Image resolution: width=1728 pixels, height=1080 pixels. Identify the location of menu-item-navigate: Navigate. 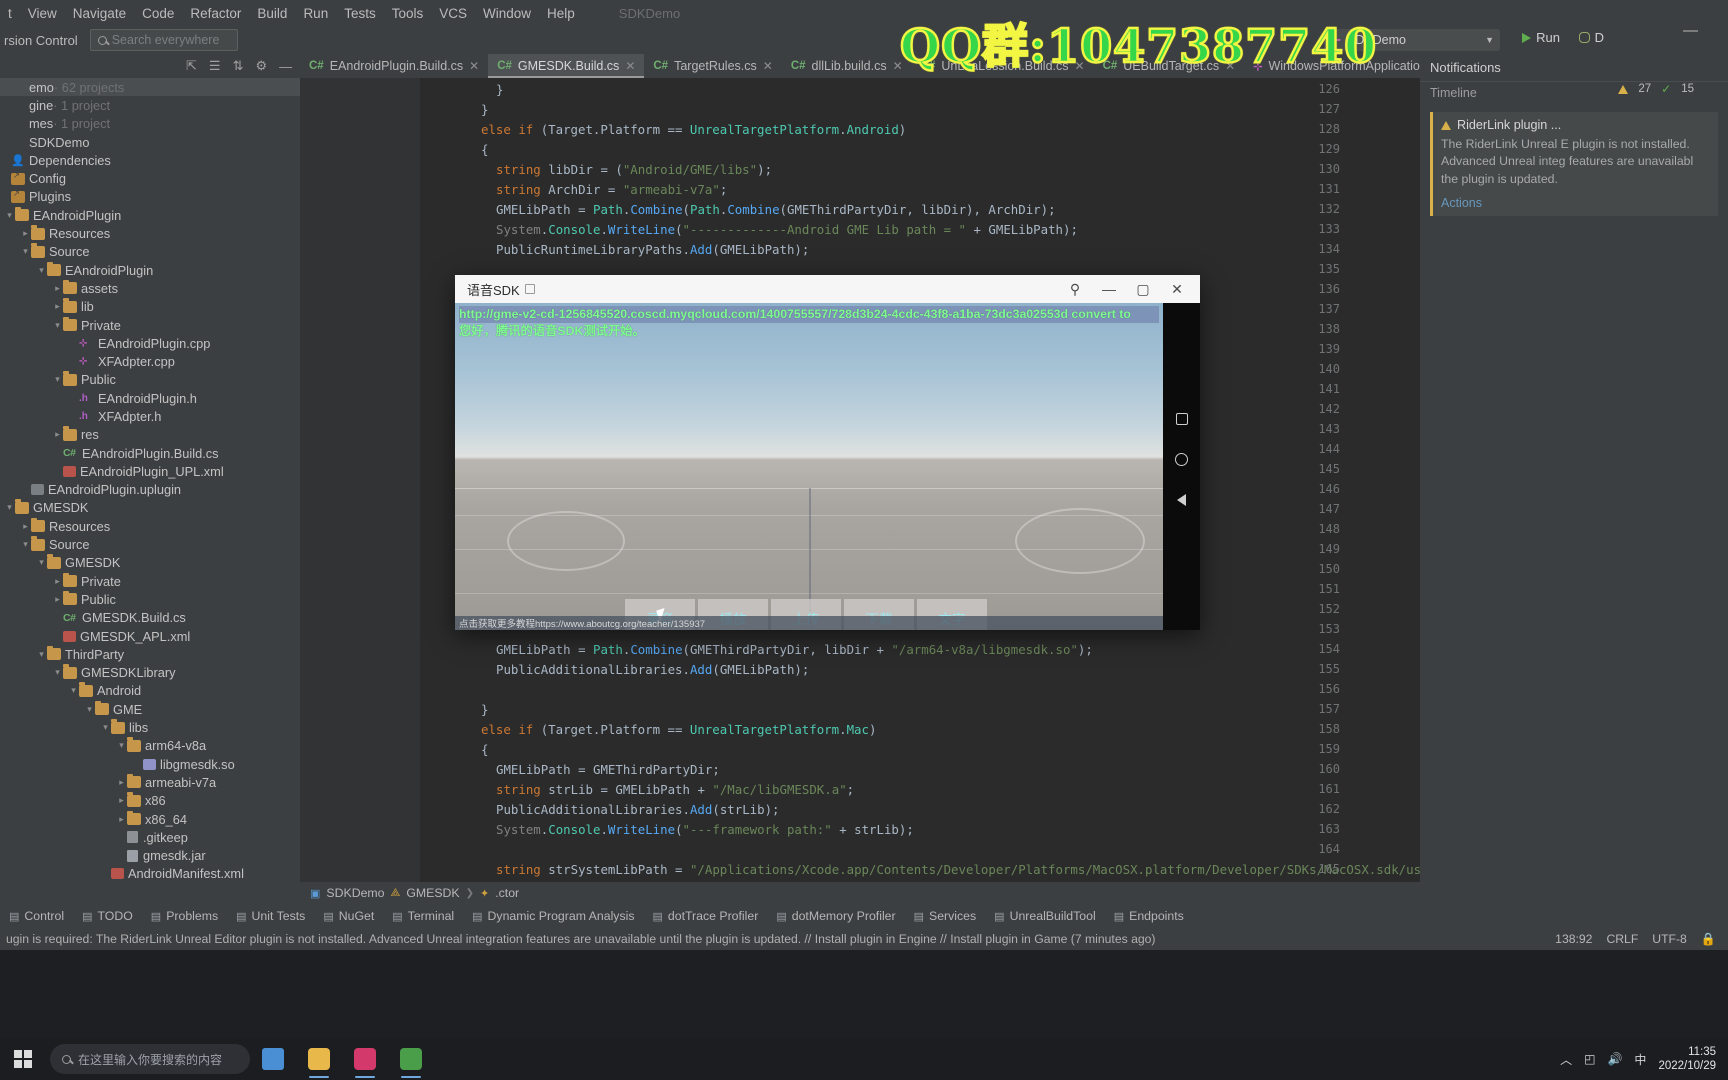
(99, 13).